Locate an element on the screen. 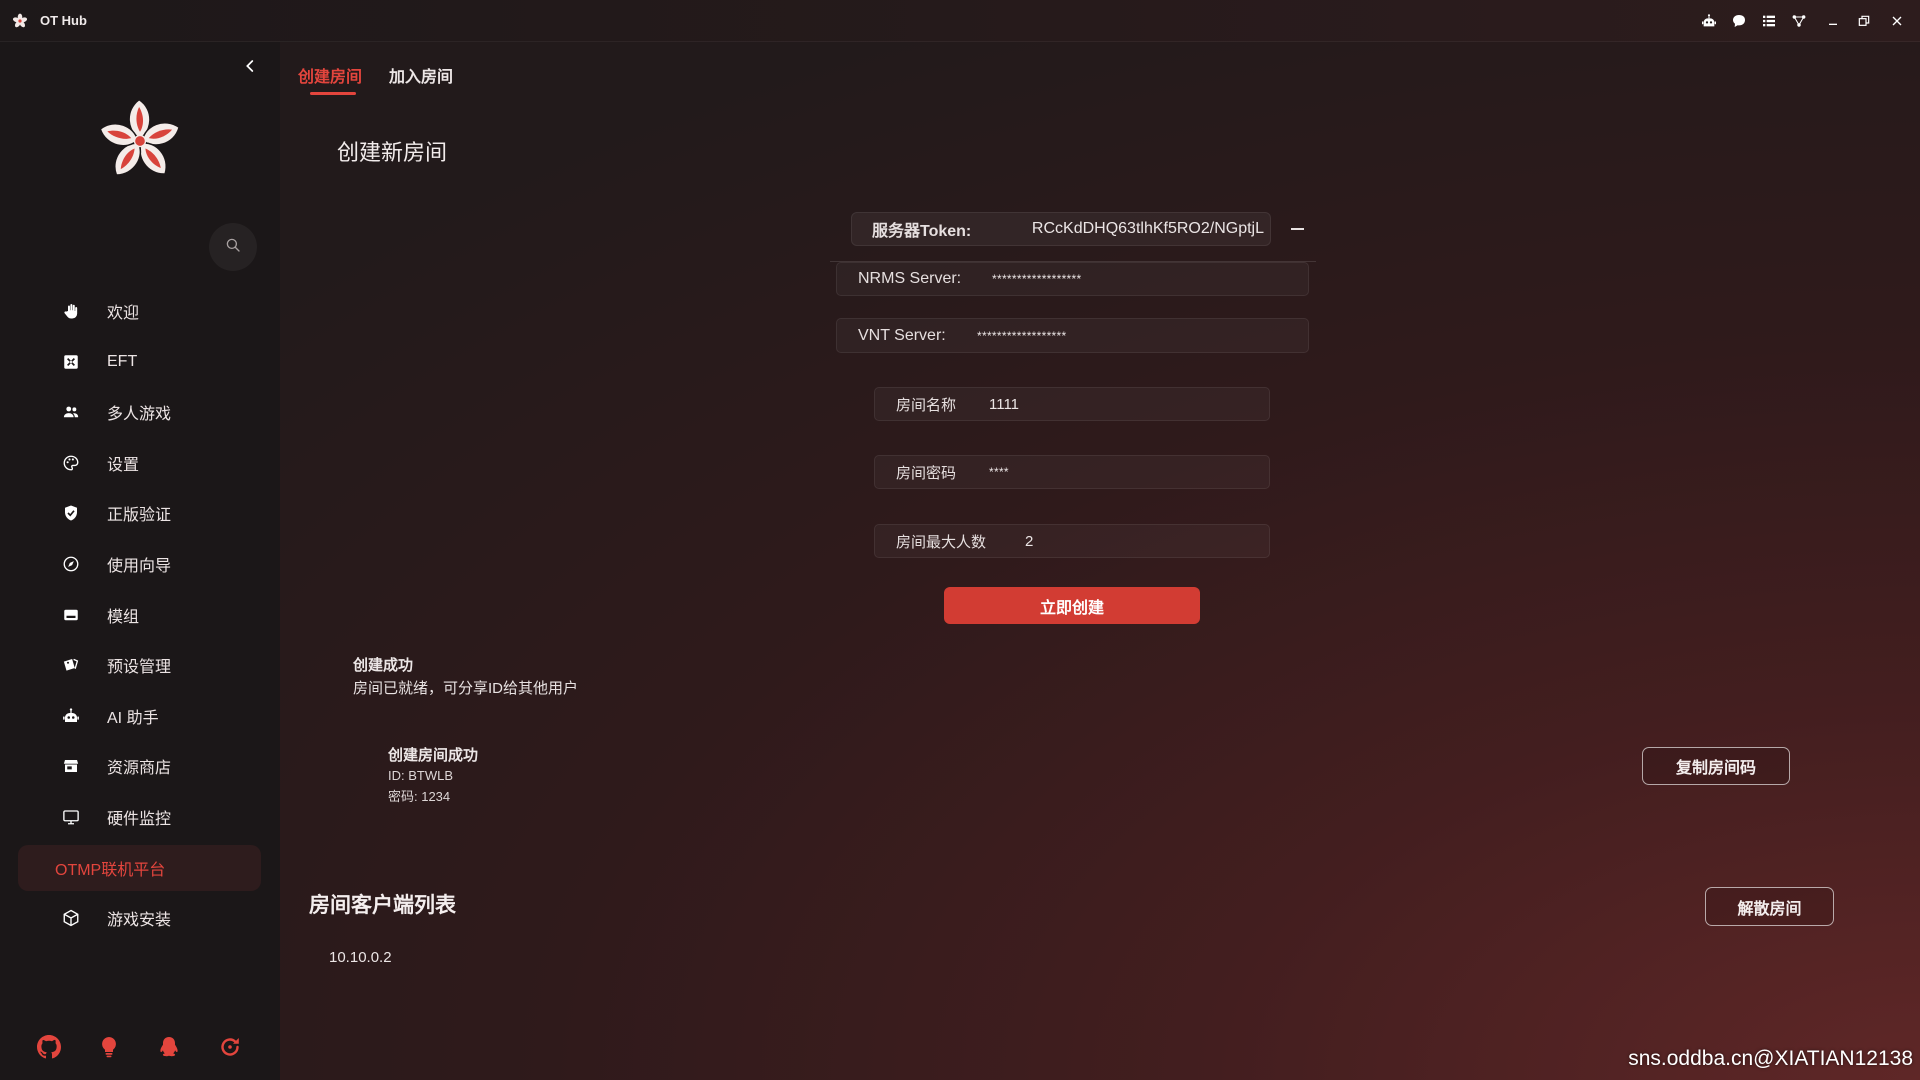 The height and width of the screenshot is (1080, 1920). room-id: ID: BTWLB is located at coordinates (421, 775).